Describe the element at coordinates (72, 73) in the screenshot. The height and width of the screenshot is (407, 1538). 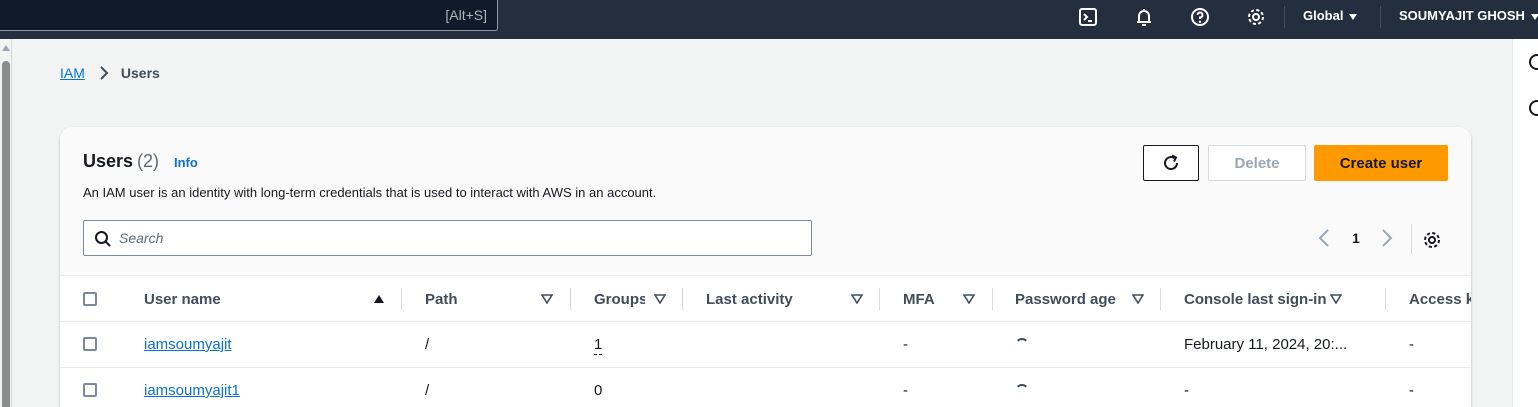
I see `breadcrumb-iam: IAM` at that location.